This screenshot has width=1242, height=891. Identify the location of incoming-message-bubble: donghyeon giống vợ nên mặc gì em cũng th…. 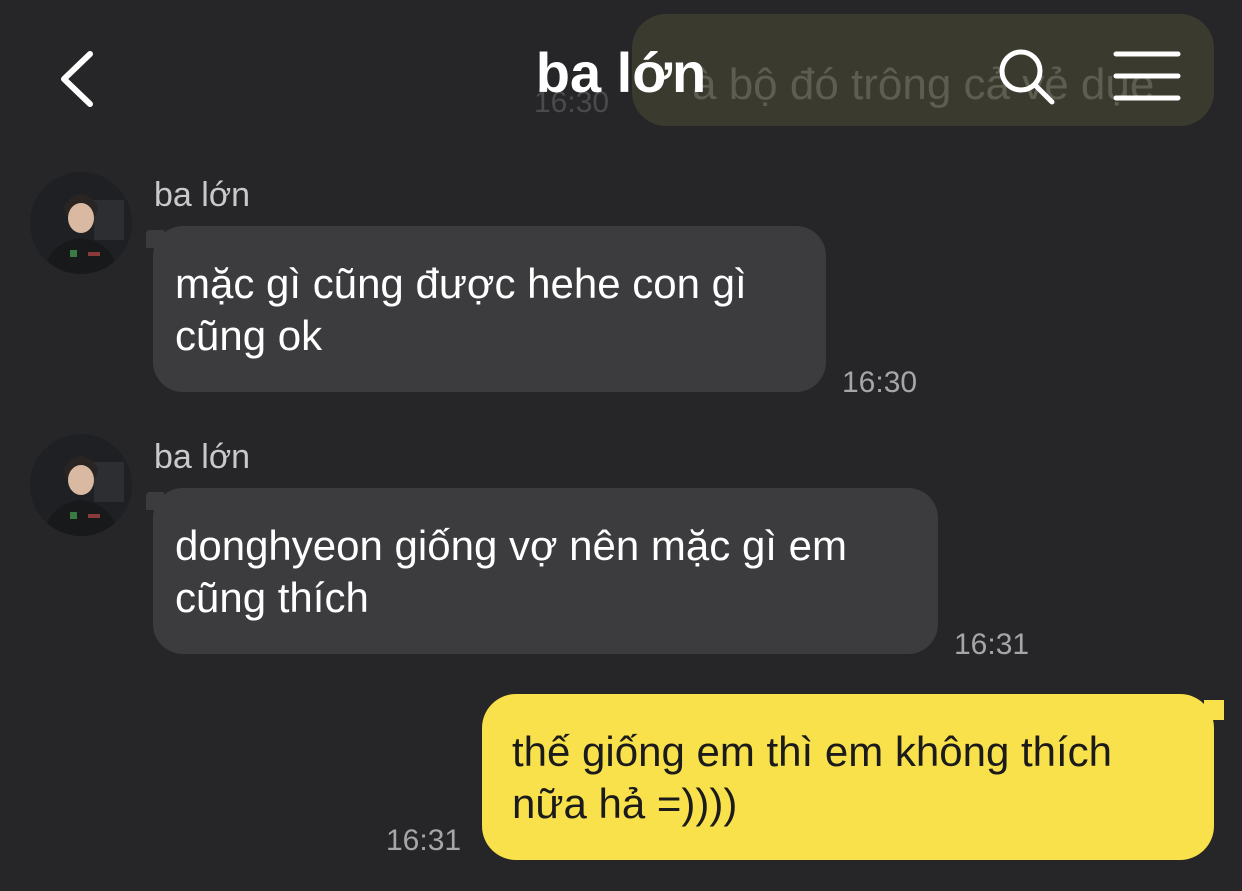
(545, 571).